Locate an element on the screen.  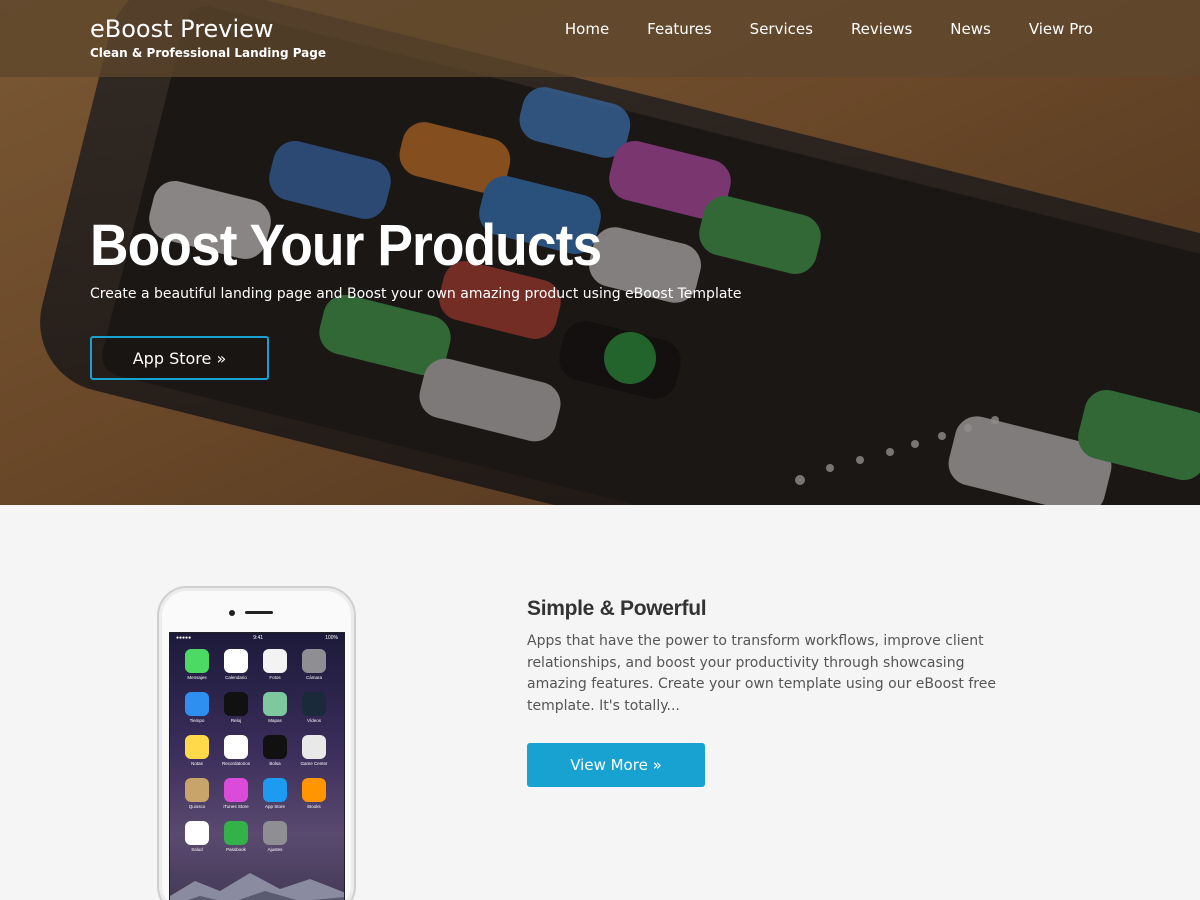
app-label: Cámara is located at coordinates (313, 677).